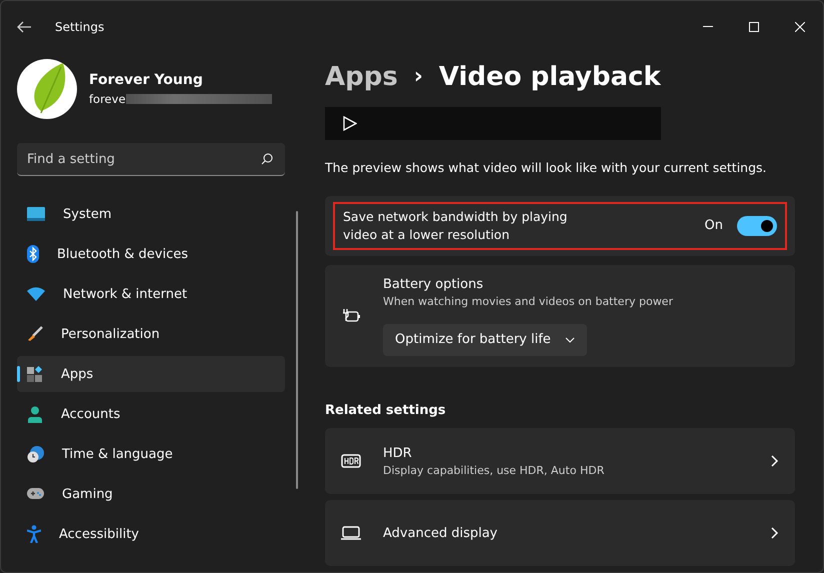 Image resolution: width=824 pixels, height=573 pixels. What do you see at coordinates (151, 159) in the screenshot?
I see `search-field: Find a setting` at bounding box center [151, 159].